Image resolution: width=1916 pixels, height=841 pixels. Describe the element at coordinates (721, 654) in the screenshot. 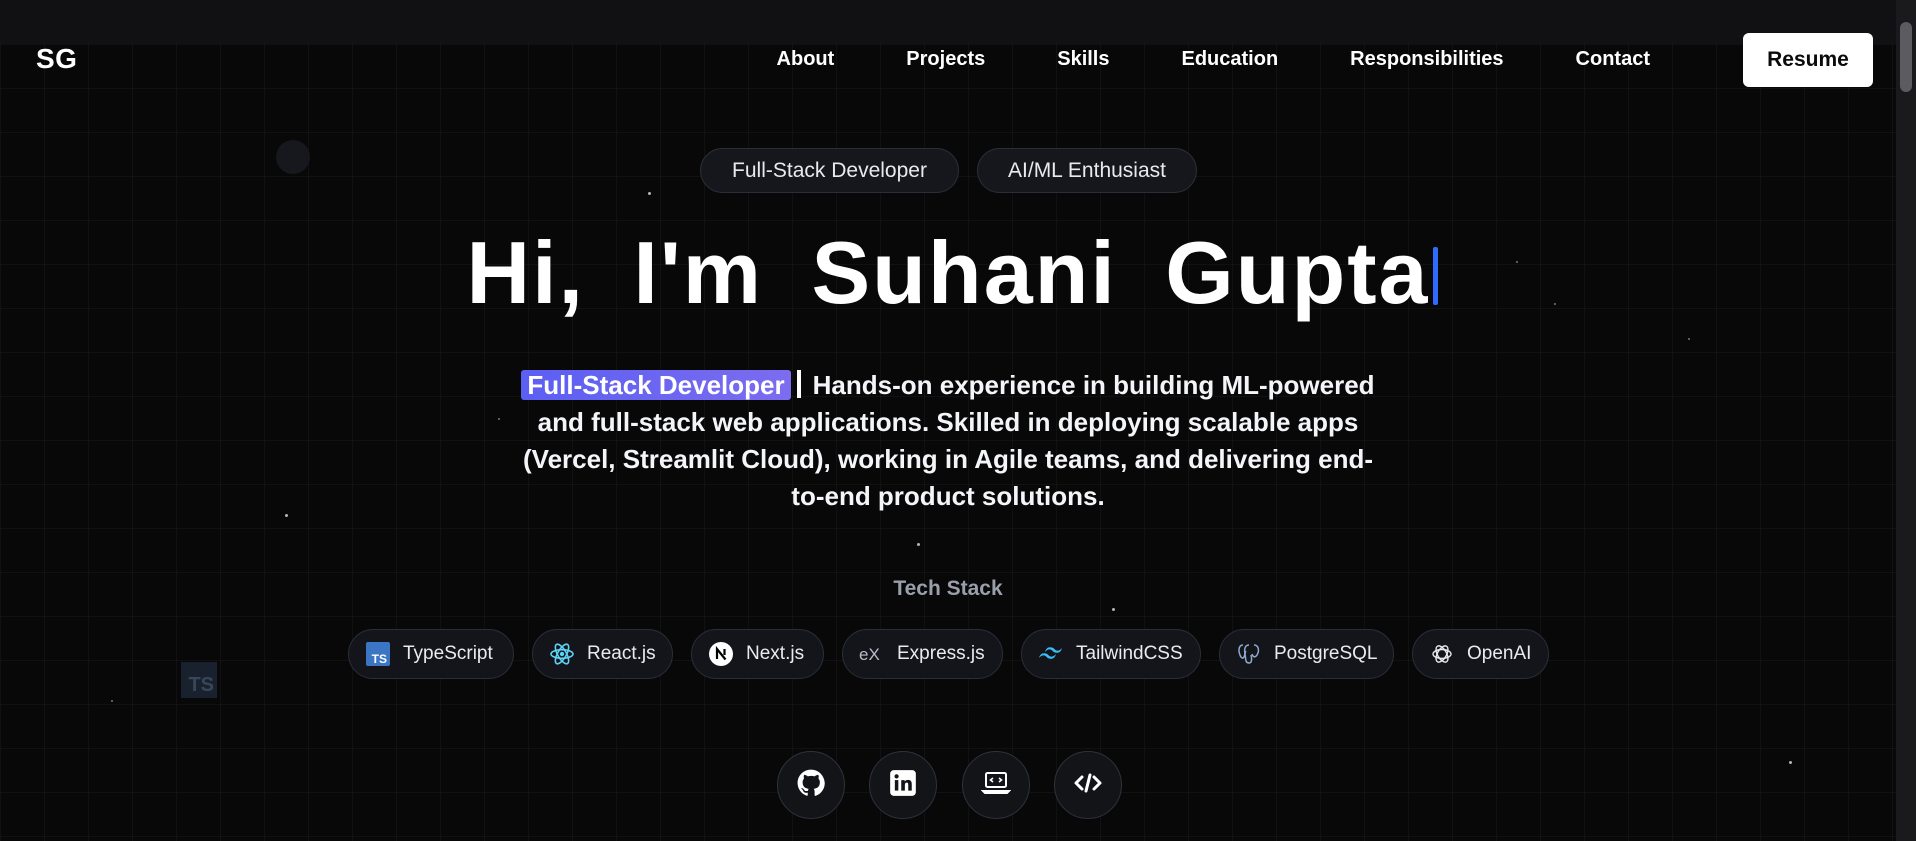

I see `nextjs-icon` at that location.